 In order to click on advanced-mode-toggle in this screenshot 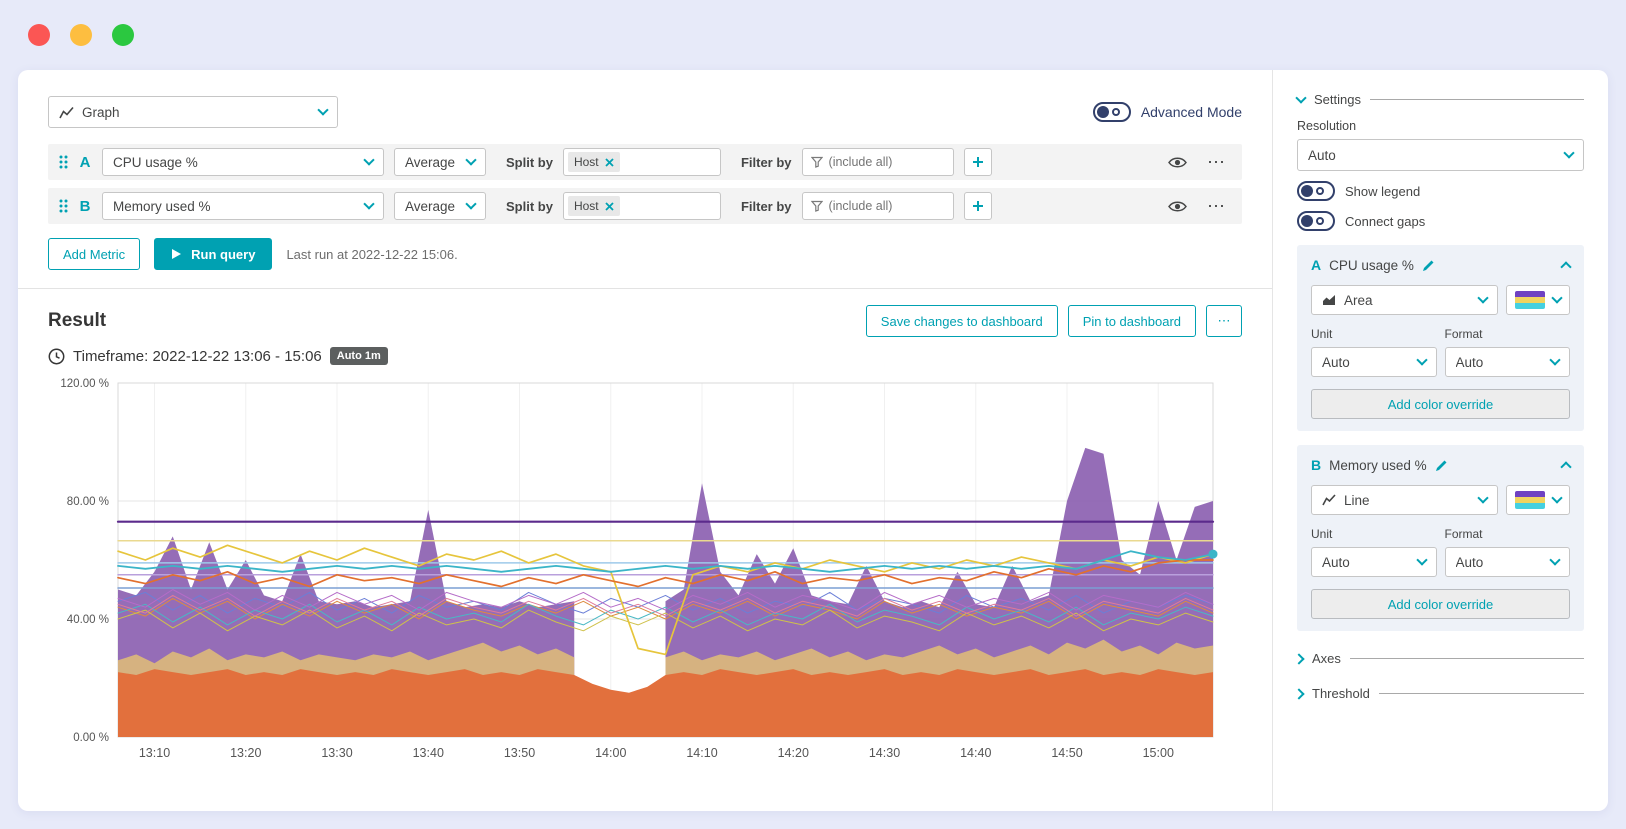, I will do `click(1111, 112)`.